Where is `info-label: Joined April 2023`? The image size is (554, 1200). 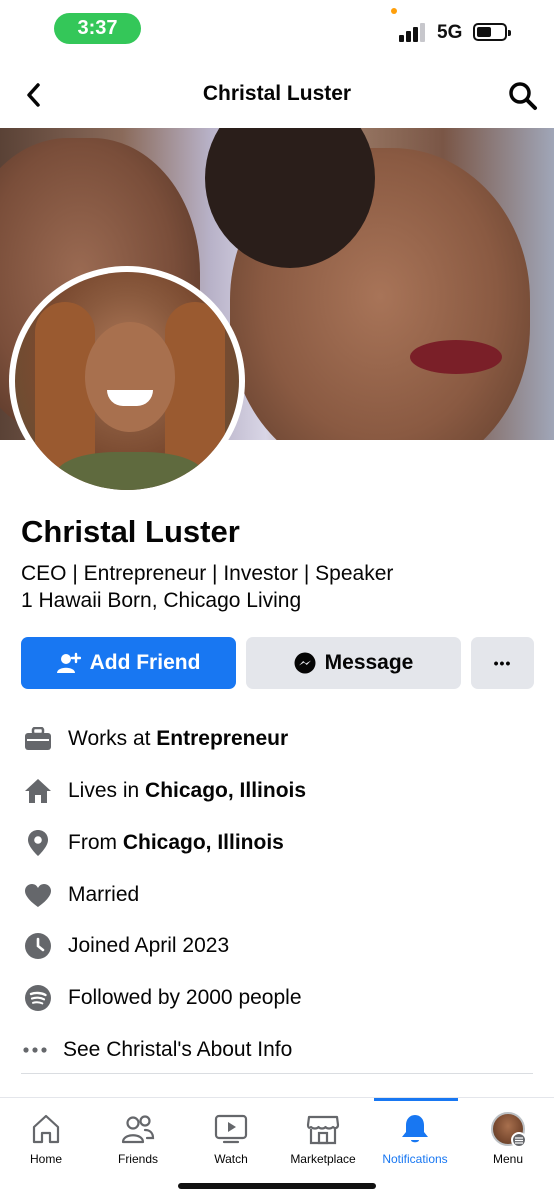 info-label: Joined April 2023 is located at coordinates (149, 945).